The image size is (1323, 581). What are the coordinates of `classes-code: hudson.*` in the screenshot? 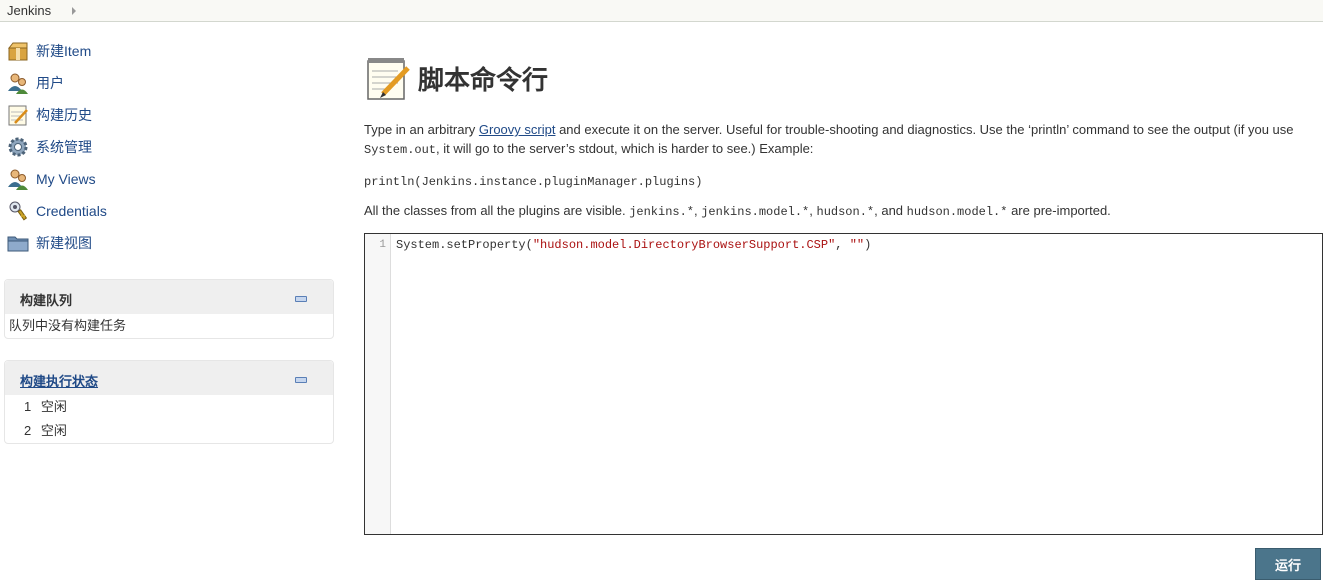 It's located at (845, 212).